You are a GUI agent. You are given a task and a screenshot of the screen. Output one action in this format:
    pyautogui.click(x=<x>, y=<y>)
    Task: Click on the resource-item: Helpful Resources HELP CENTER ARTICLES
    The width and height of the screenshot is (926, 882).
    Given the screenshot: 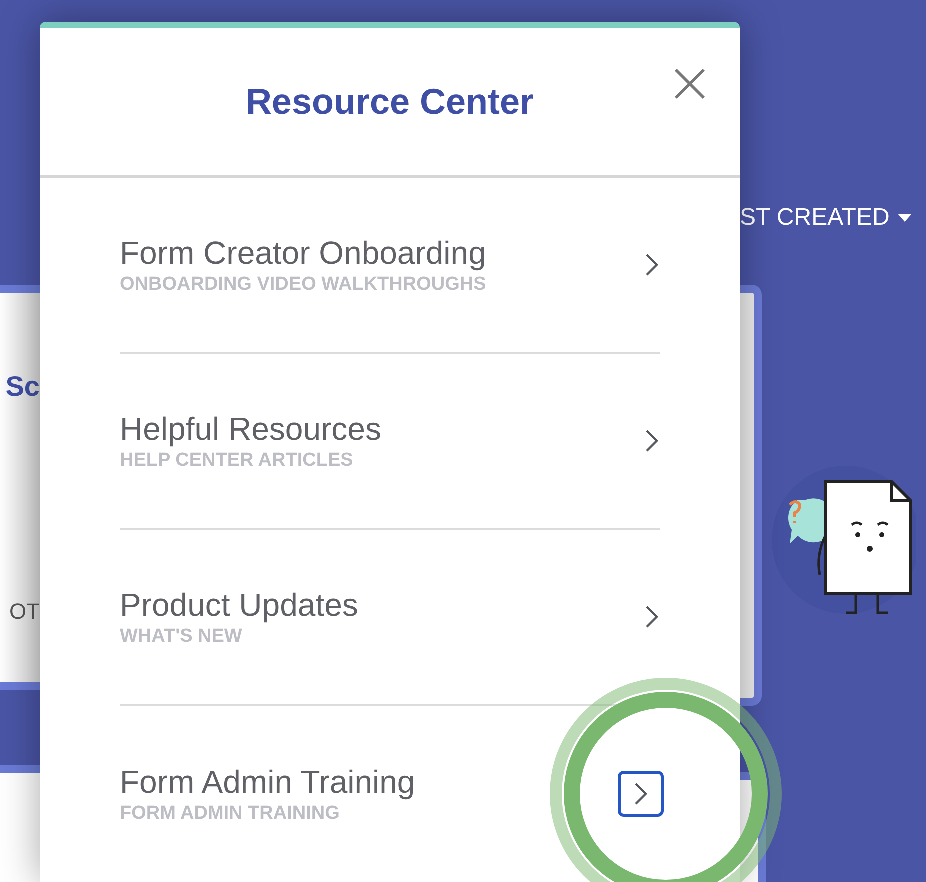 What is the action you would take?
    pyautogui.click(x=390, y=442)
    